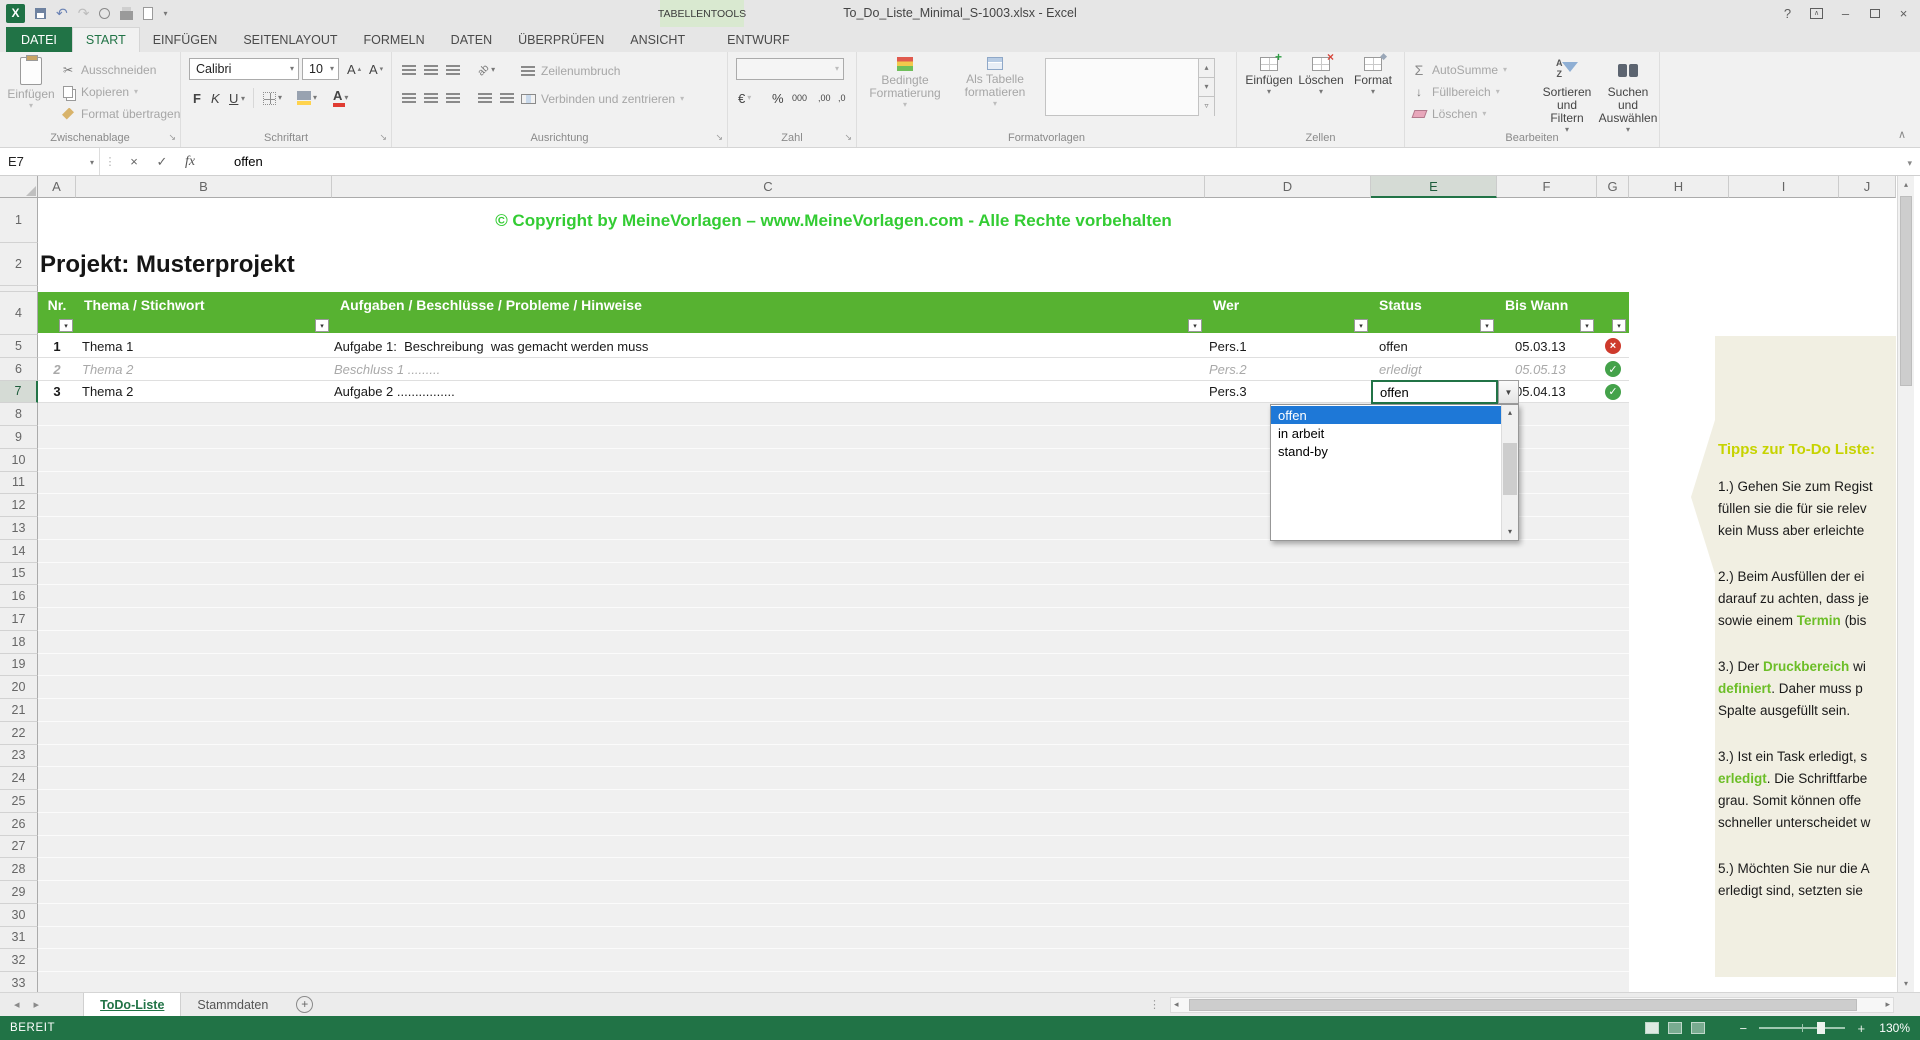  Describe the element at coordinates (127, 13) in the screenshot. I see `print-icon` at that location.